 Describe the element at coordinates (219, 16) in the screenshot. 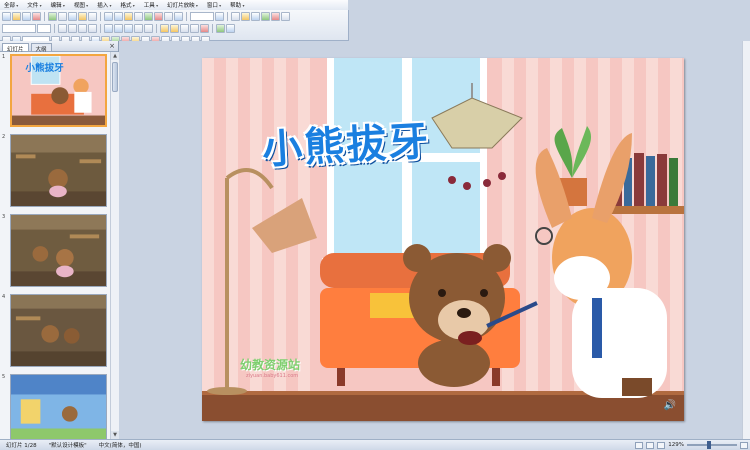

I see `help-icon` at that location.